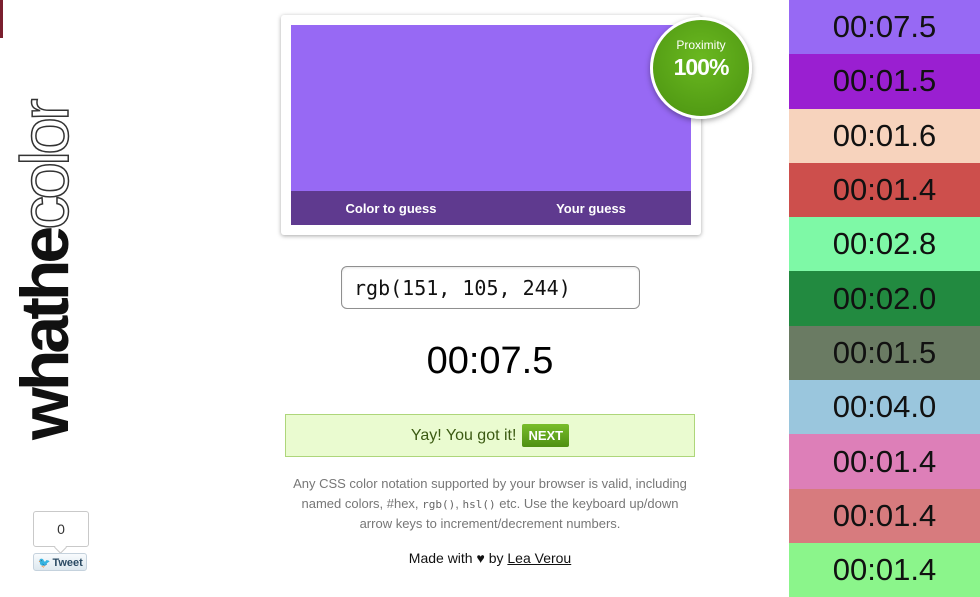 The height and width of the screenshot is (597, 980). I want to click on author-link: Lea Verou, so click(539, 558).